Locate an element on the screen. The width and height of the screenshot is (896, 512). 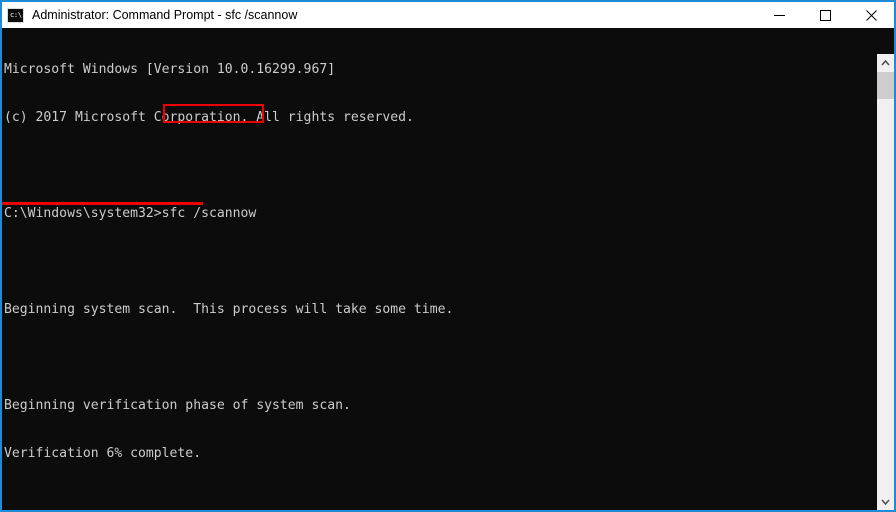
progress-highlight-underline is located at coordinates (102, 203).